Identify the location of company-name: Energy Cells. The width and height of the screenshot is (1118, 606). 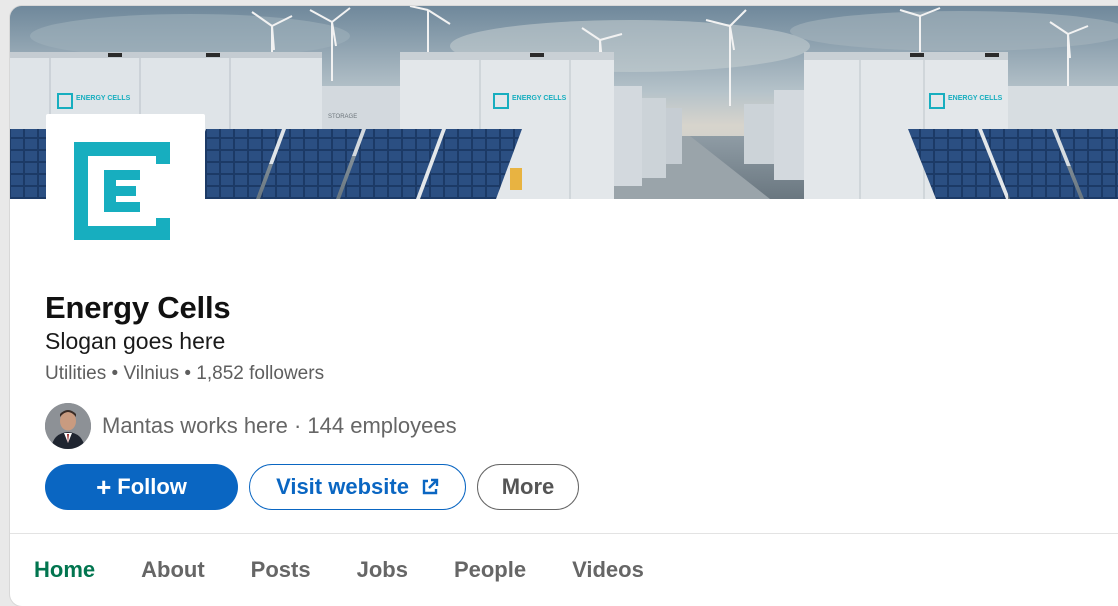
(138, 307).